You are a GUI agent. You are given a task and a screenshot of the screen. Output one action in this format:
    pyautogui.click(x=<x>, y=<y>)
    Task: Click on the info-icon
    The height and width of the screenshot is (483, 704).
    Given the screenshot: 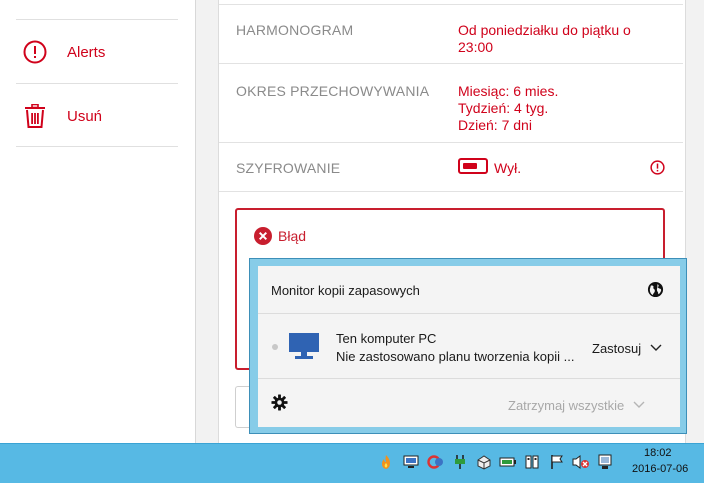 What is the action you would take?
    pyautogui.click(x=658, y=168)
    